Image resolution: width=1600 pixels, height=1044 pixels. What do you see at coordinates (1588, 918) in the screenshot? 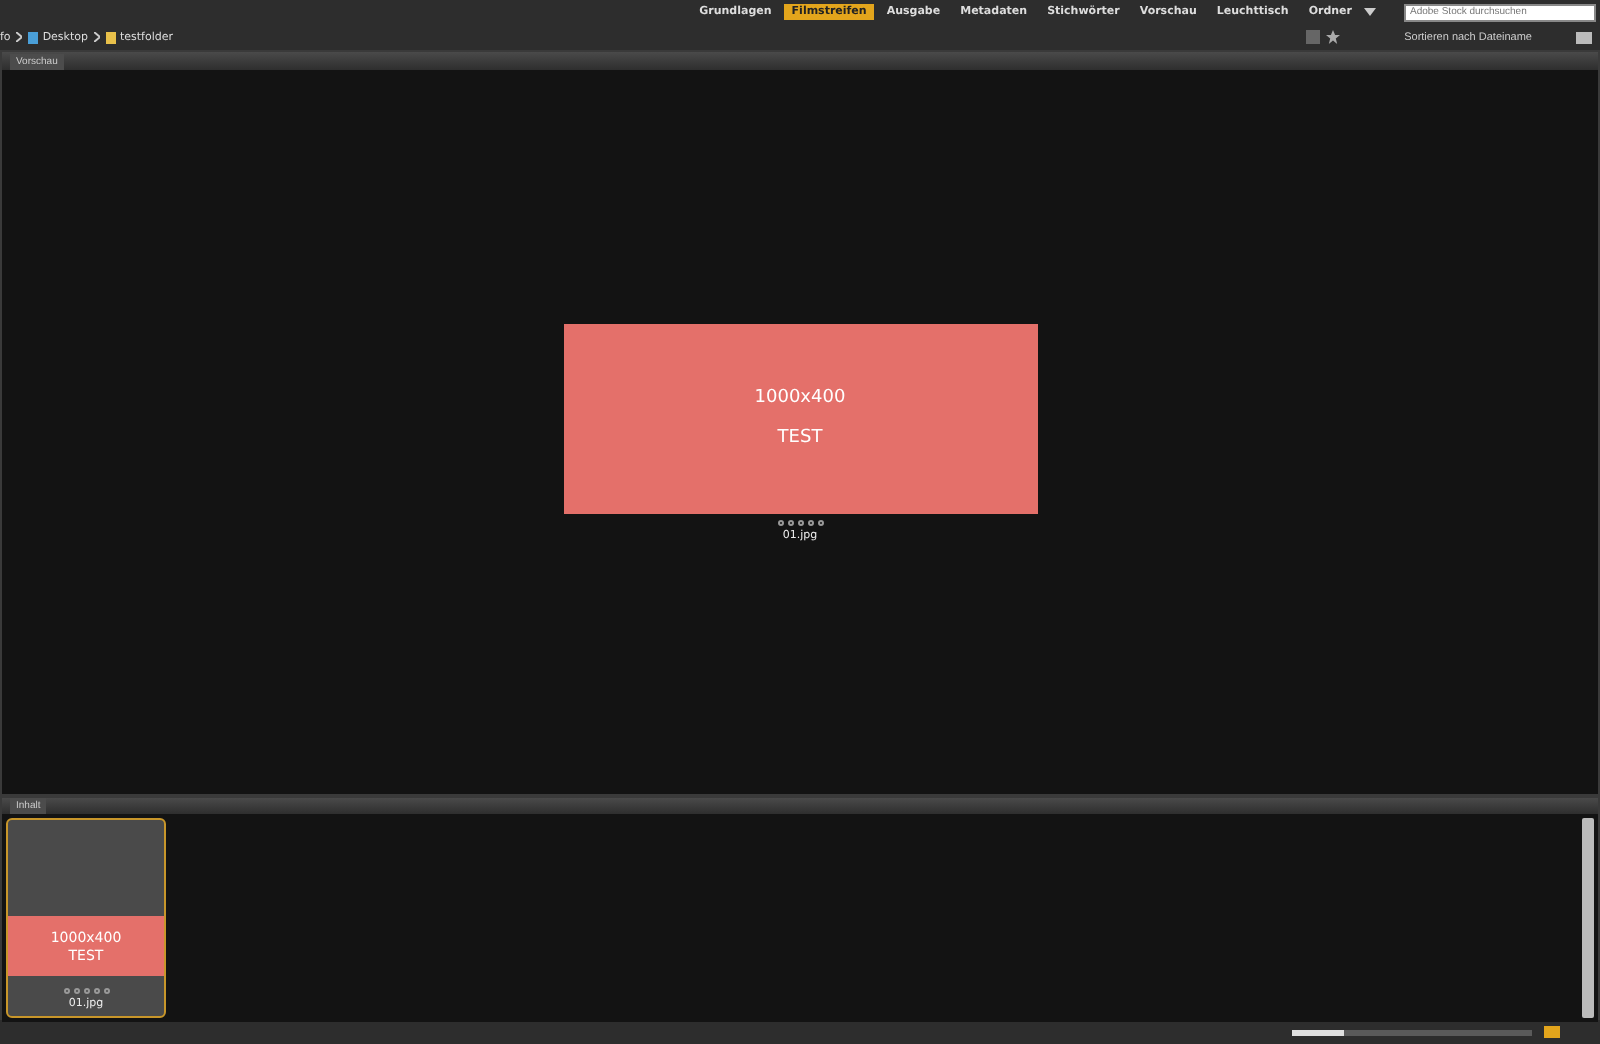
I see `scrollbar` at bounding box center [1588, 918].